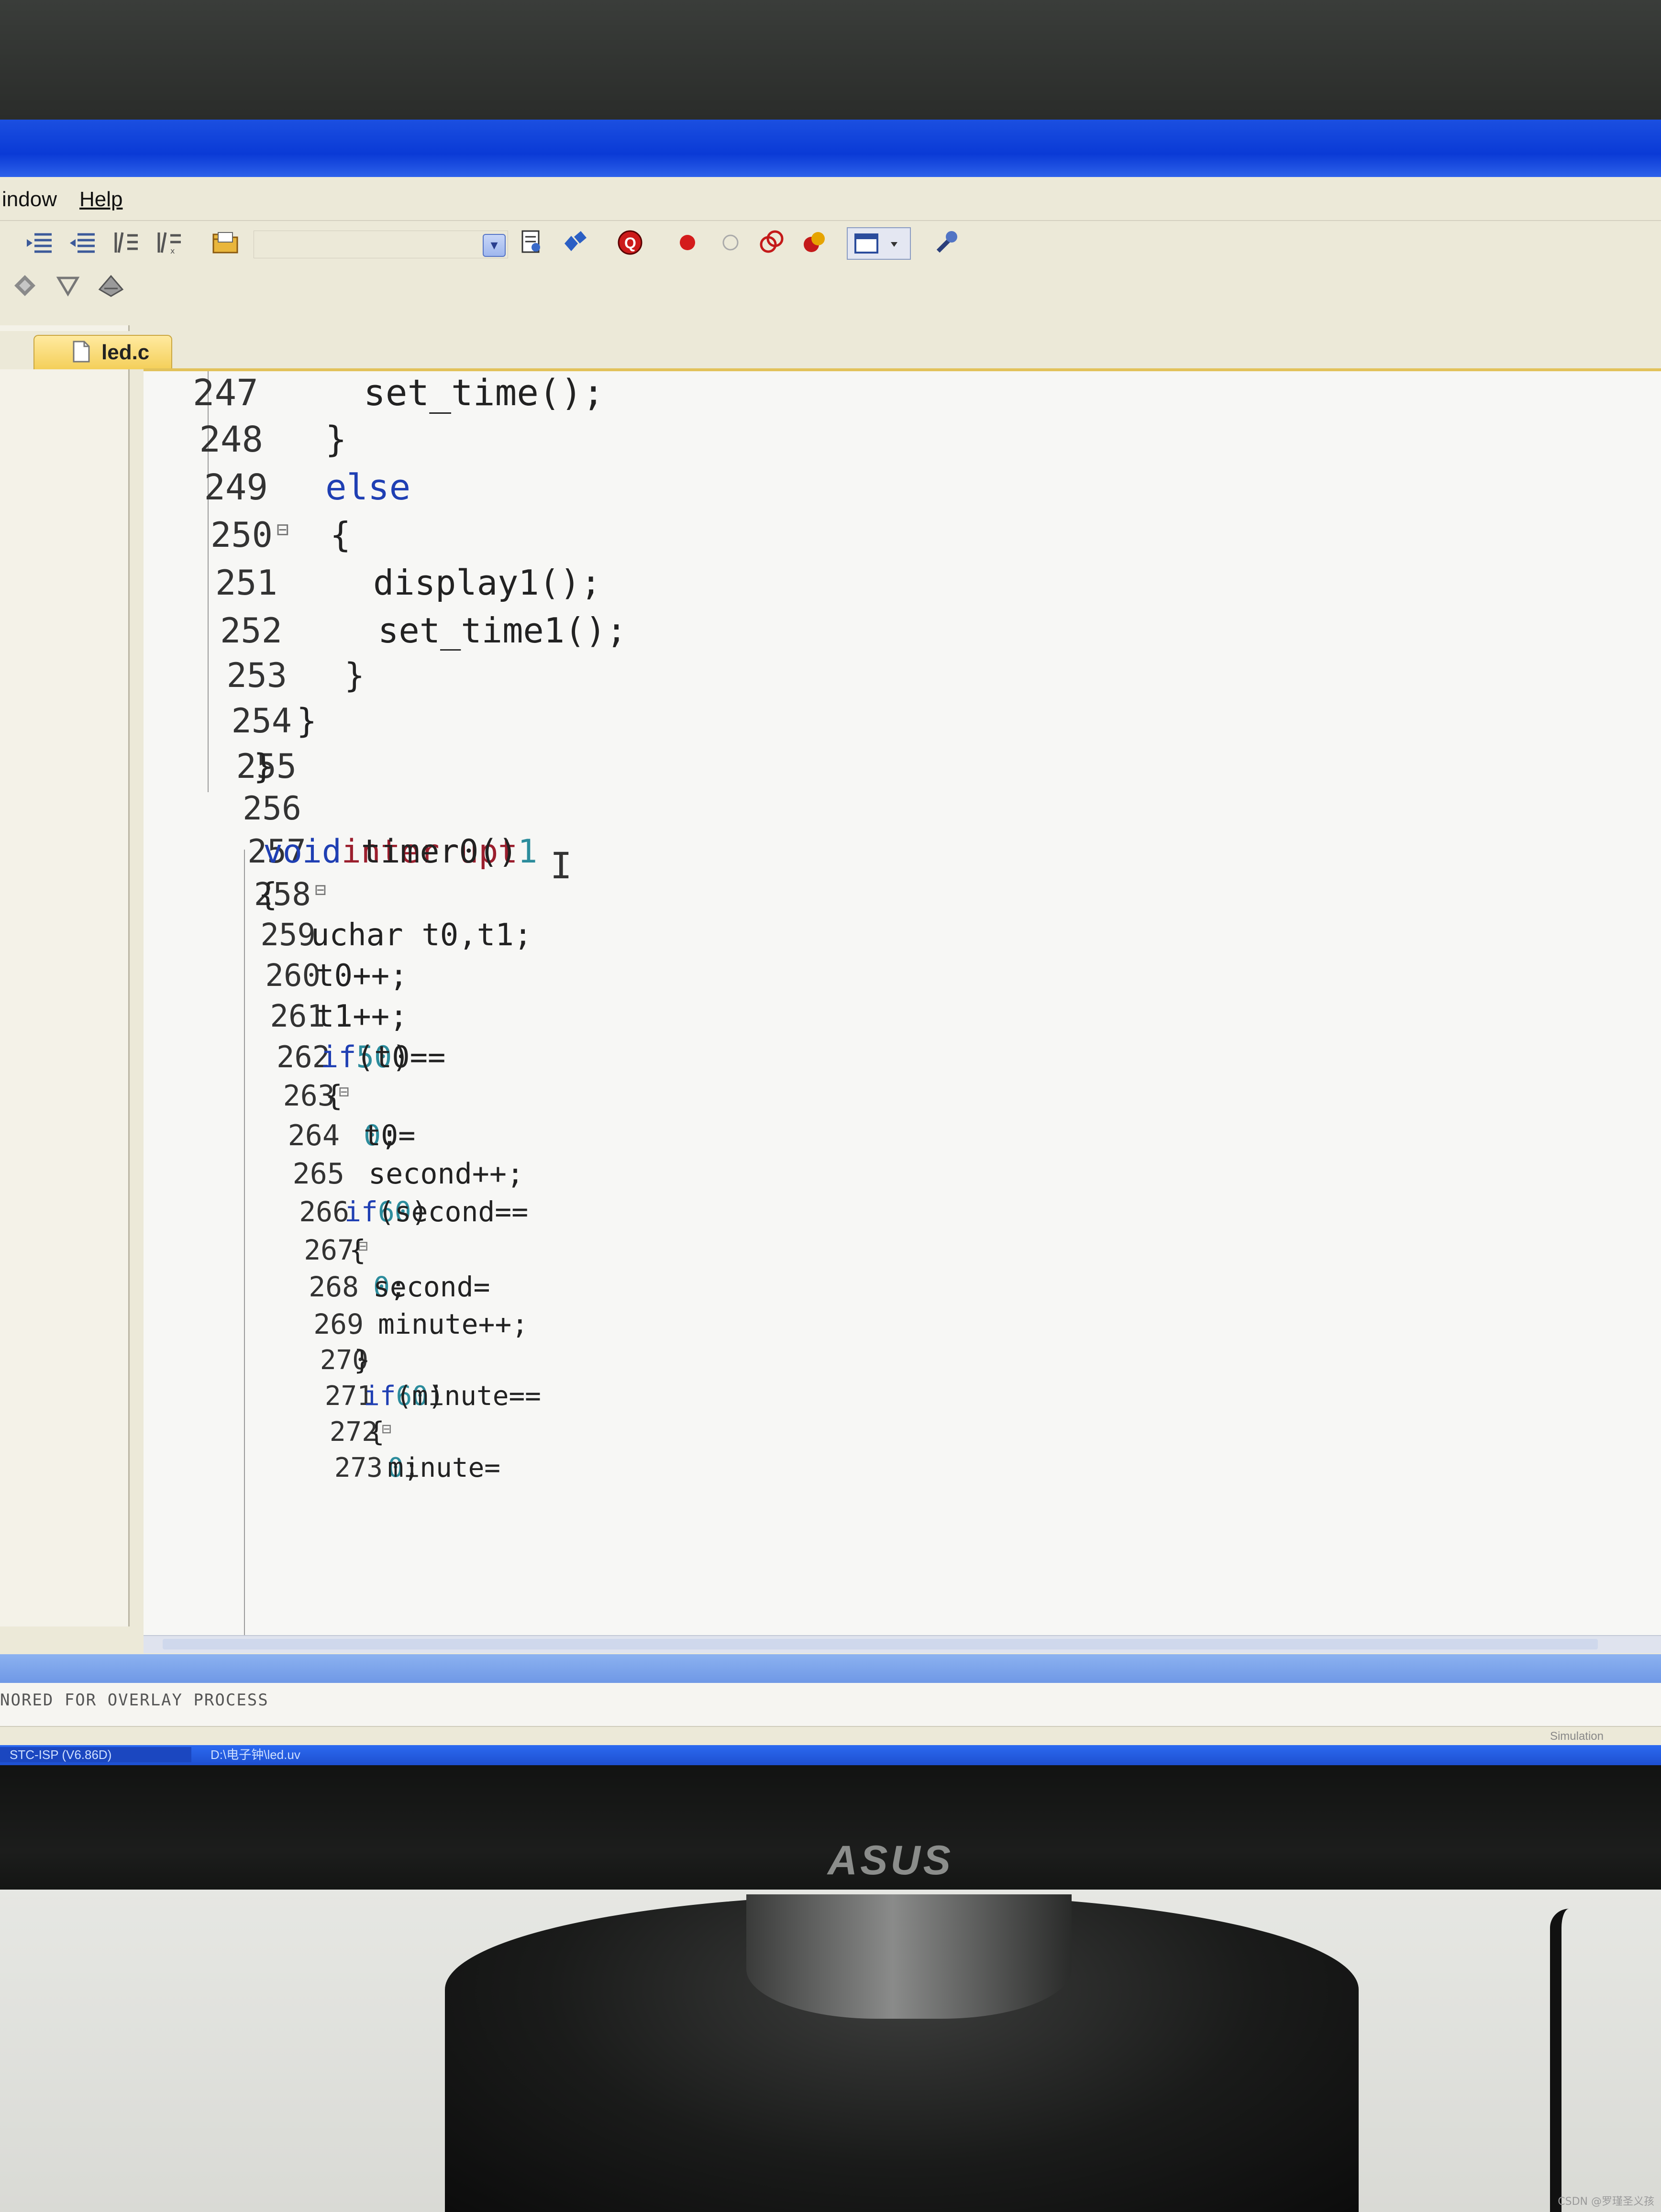 This screenshot has width=1661, height=2212. I want to click on line-number: 267, so click(329, 1250).